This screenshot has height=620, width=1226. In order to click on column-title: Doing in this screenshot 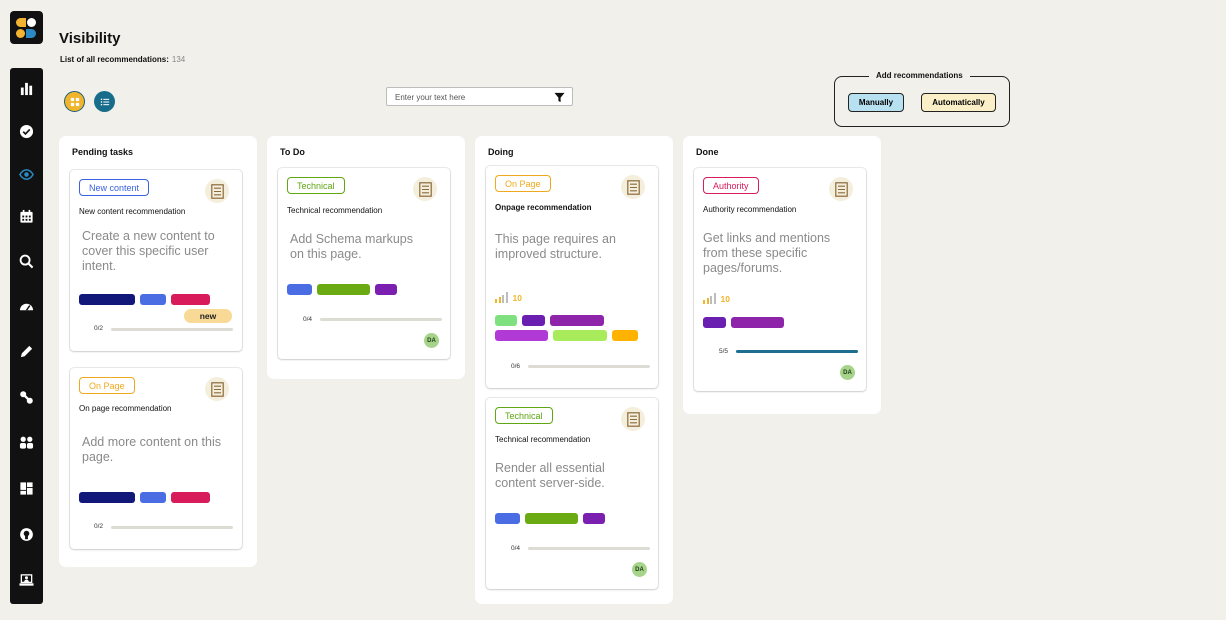, I will do `click(501, 152)`.